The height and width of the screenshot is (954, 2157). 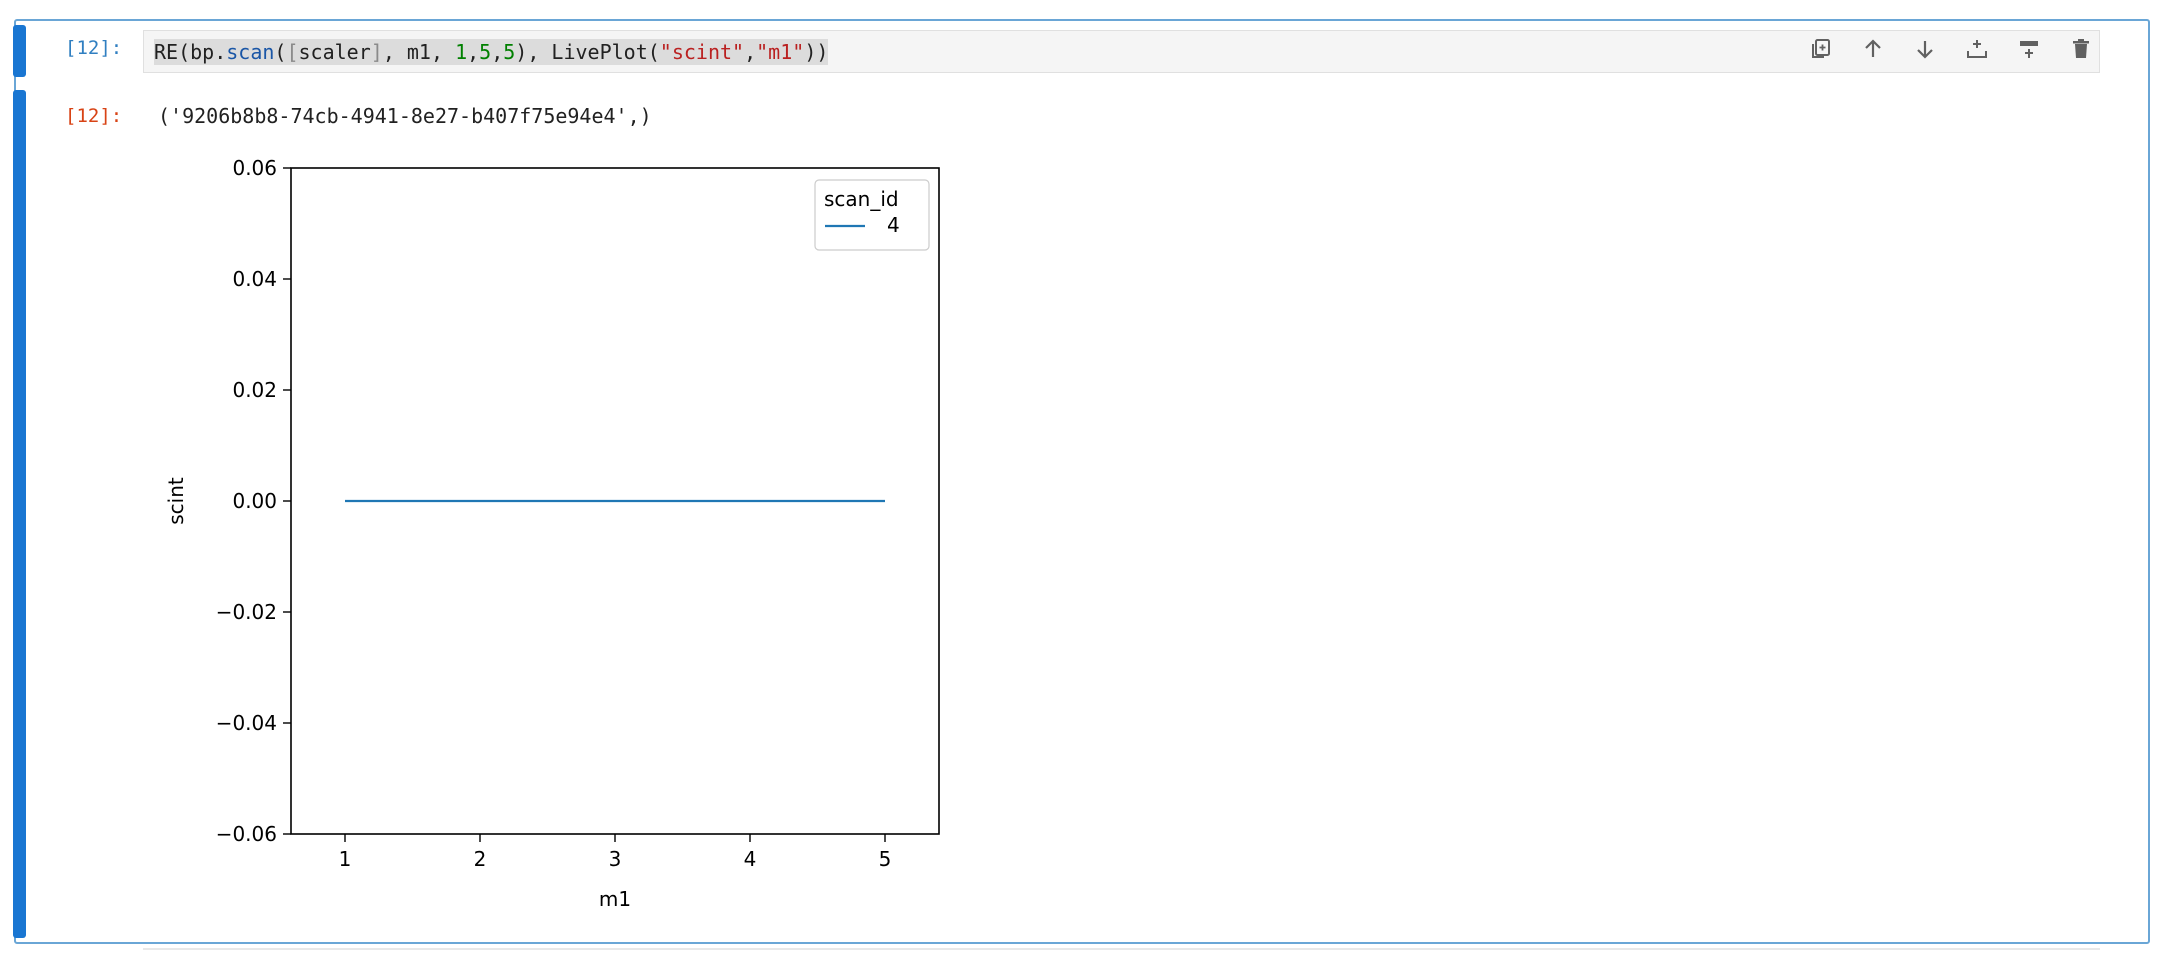 I want to click on code-token: , m1,, so click(x=419, y=52).